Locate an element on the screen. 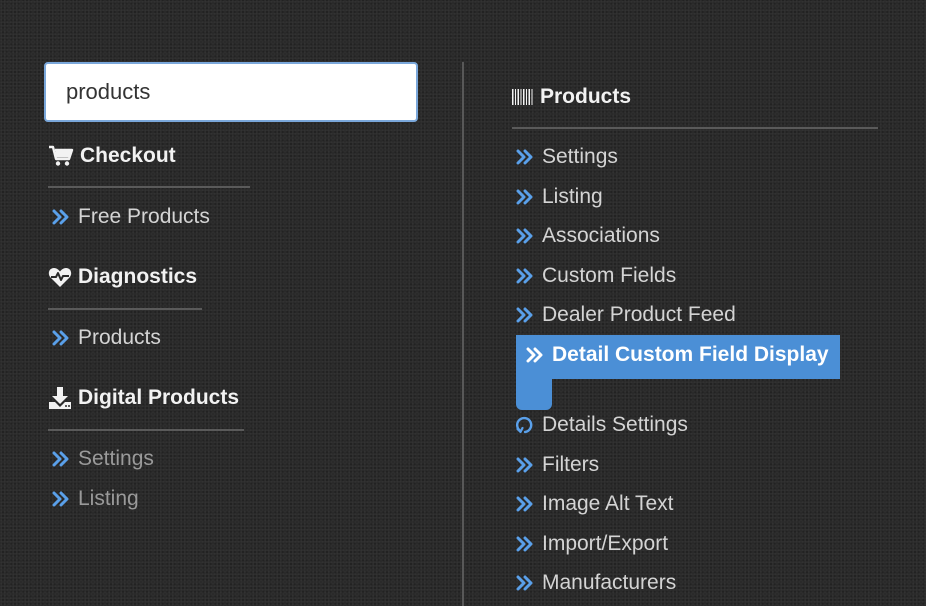 This screenshot has height=606, width=926. section-title-checkout: Checkout is located at coordinates (112, 156).